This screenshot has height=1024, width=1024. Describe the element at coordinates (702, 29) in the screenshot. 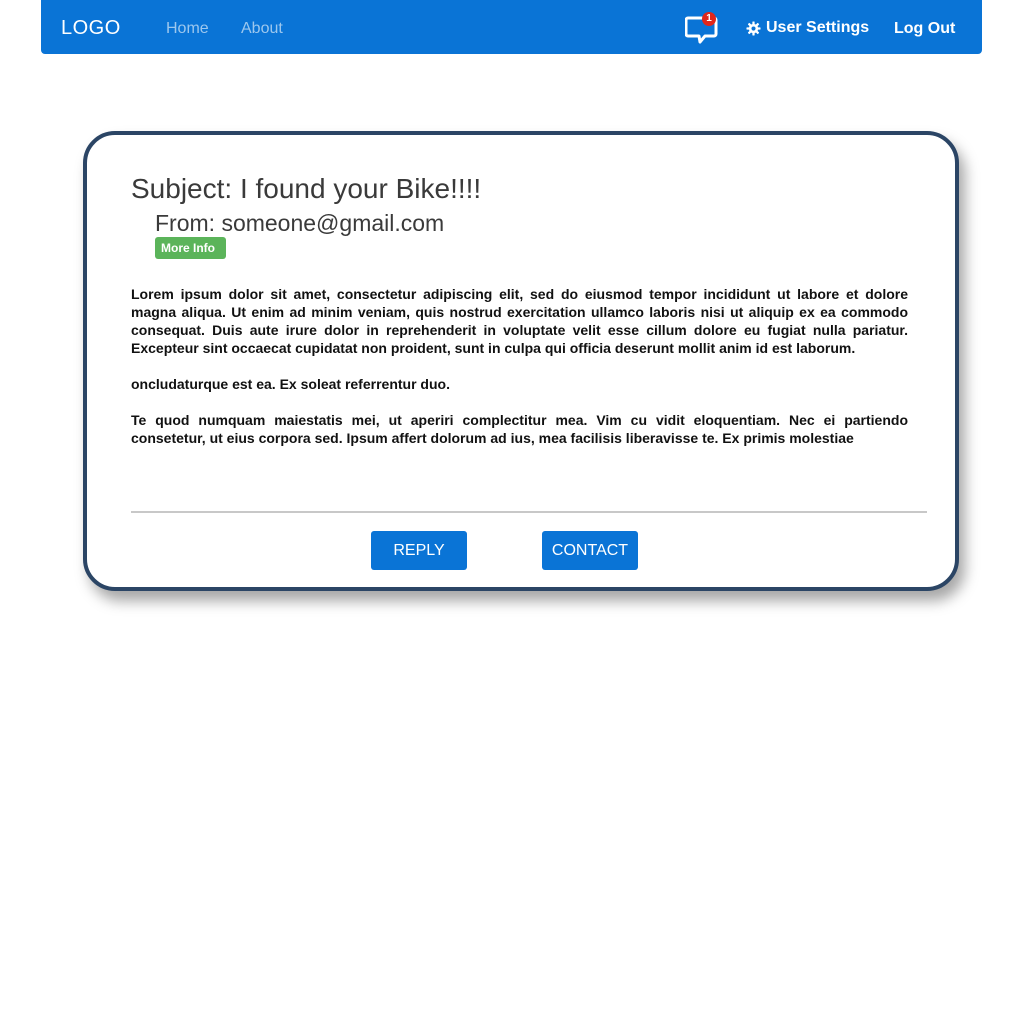

I see `messages-button: 1` at that location.